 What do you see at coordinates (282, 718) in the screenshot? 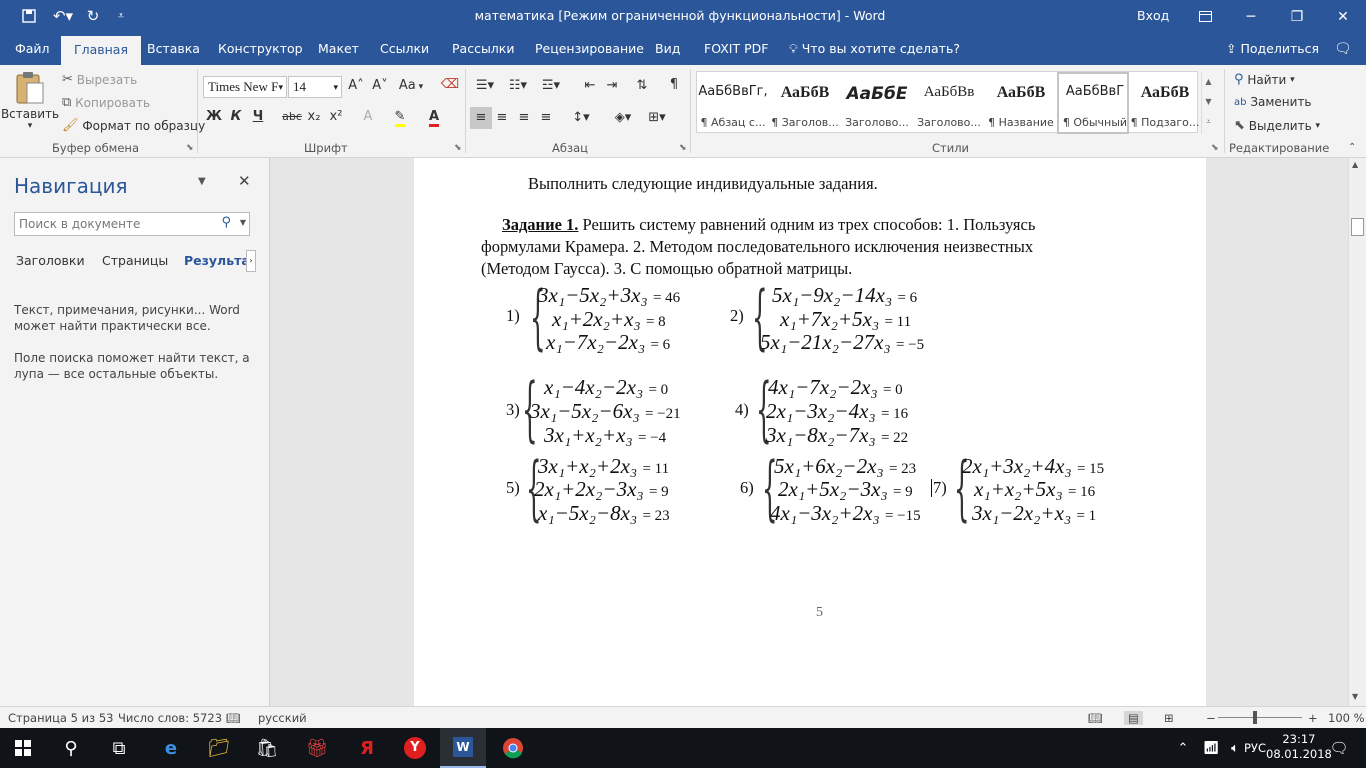
I see `language-indicator: русский` at bounding box center [282, 718].